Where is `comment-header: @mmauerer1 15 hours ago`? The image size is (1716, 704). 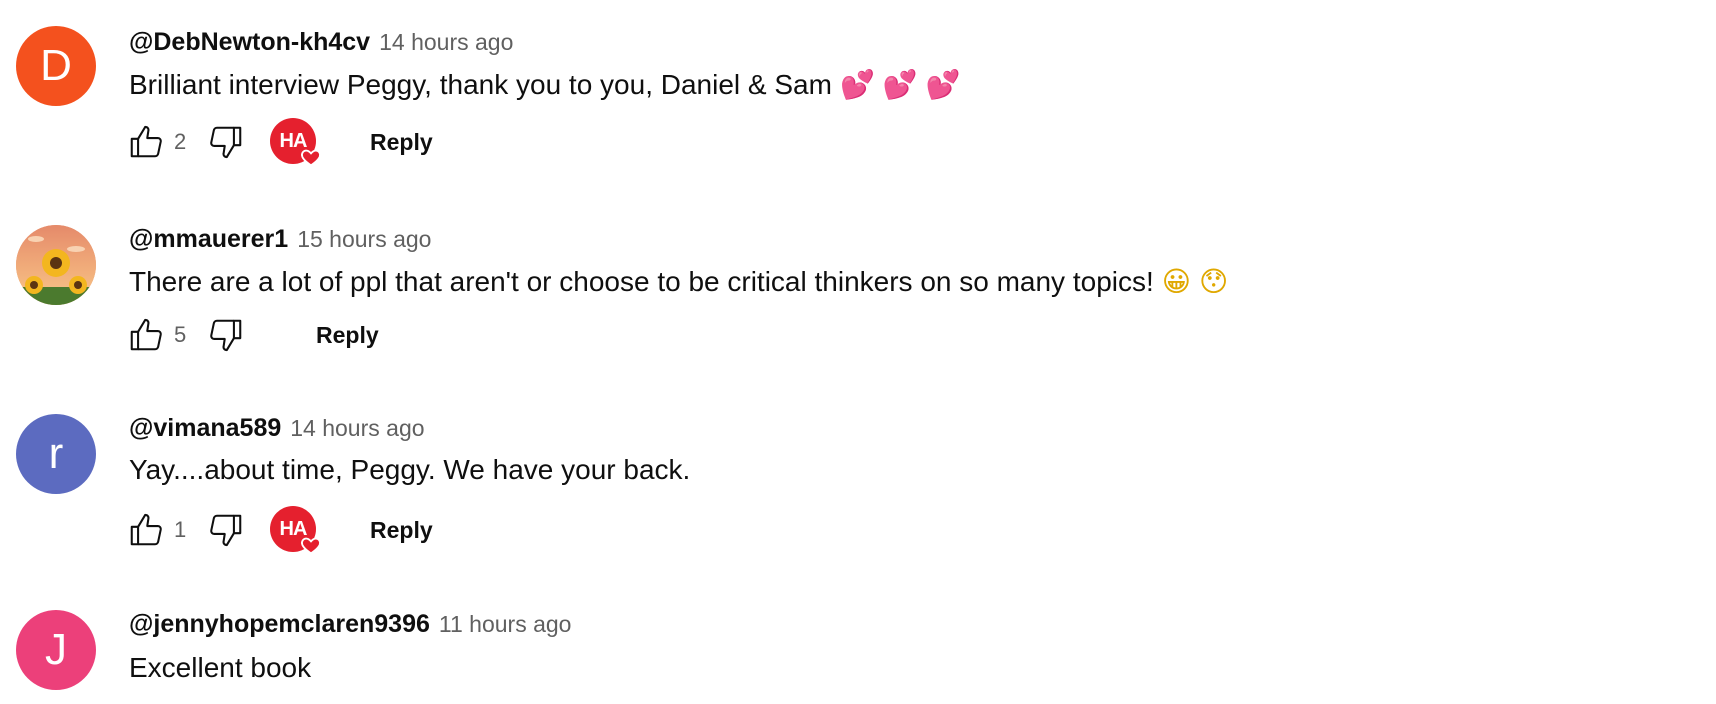
comment-header: @mmauerer1 15 hours ago is located at coordinates (280, 239).